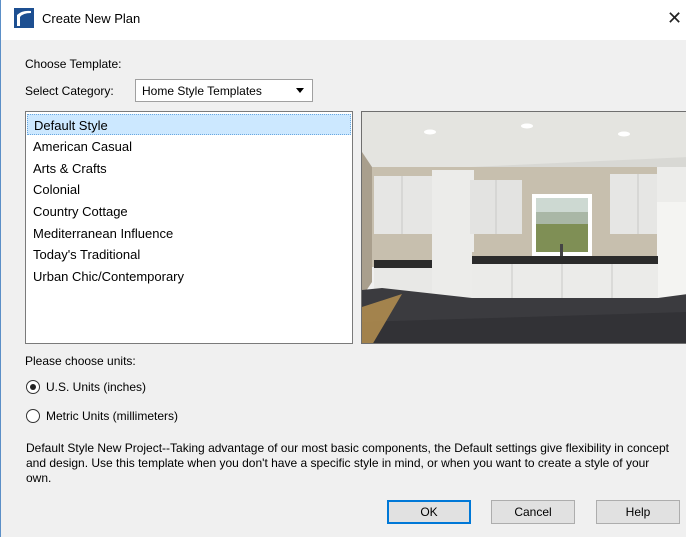 This screenshot has height=537, width=686. Describe the element at coordinates (638, 512) in the screenshot. I see `help-button: Help` at that location.